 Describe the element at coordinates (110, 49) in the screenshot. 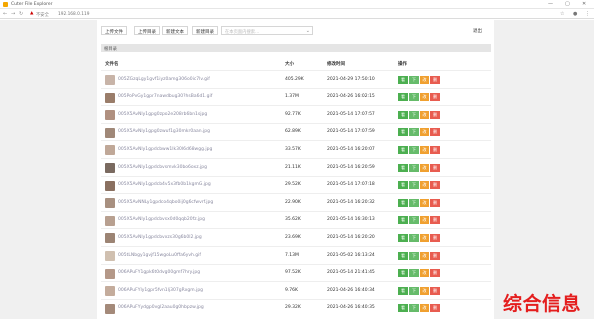

I see `breadcrumb-root: 根目录` at that location.